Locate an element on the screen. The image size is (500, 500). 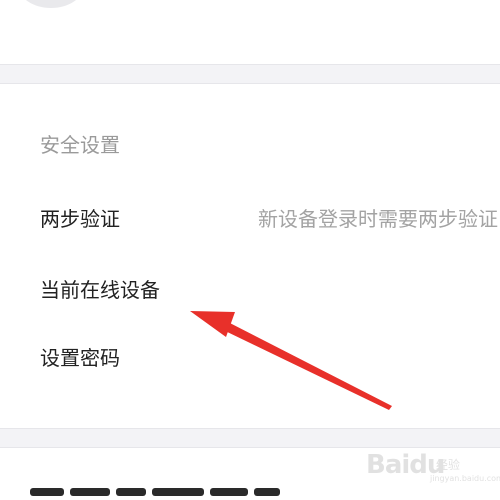
online-devices-label: 当前在线设备 is located at coordinates (100, 290).